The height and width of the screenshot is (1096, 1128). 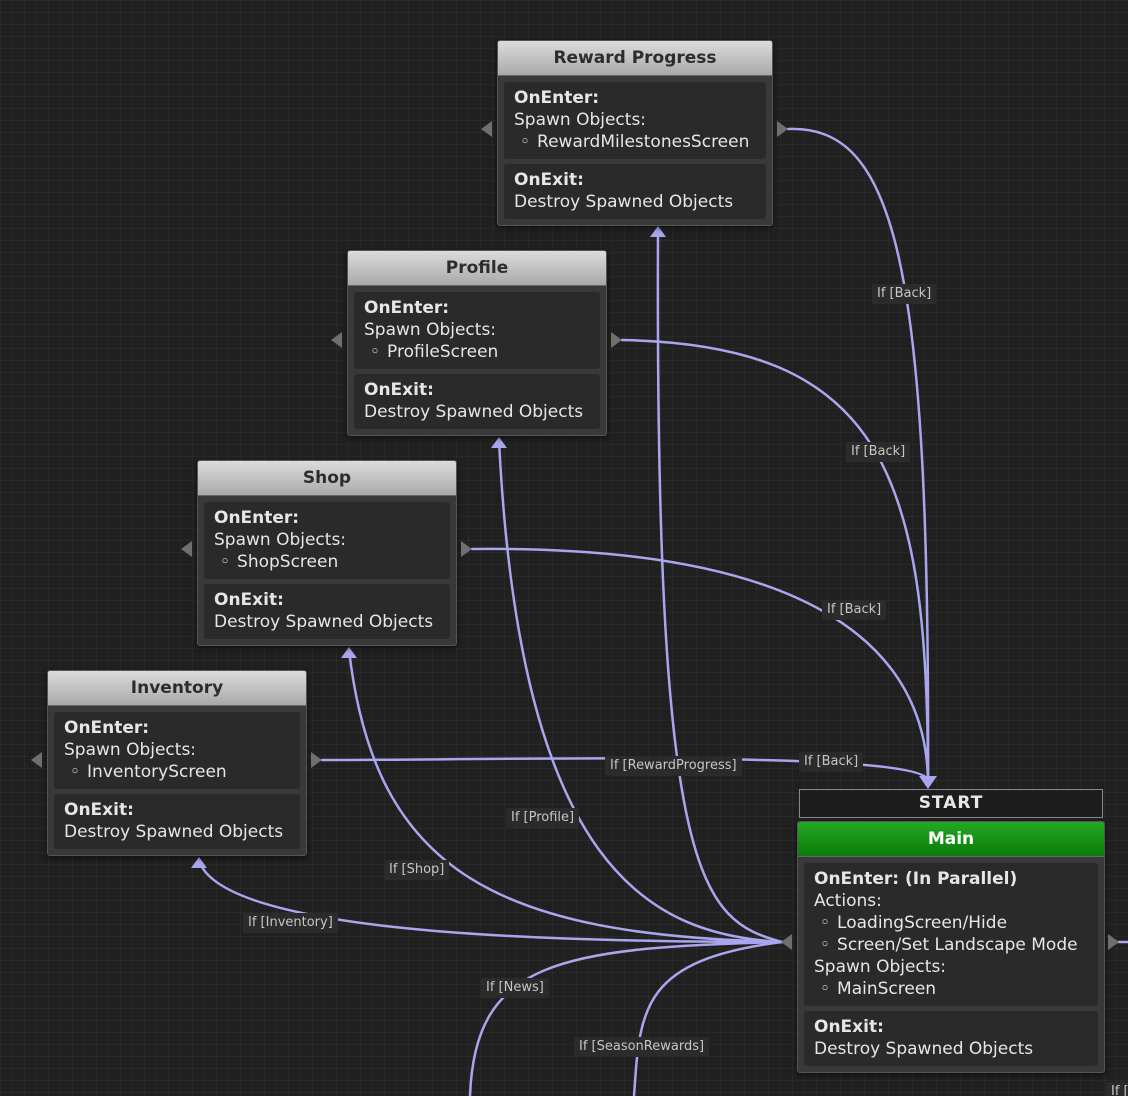 What do you see at coordinates (928, 782) in the screenshot?
I see `arrowhead-start` at bounding box center [928, 782].